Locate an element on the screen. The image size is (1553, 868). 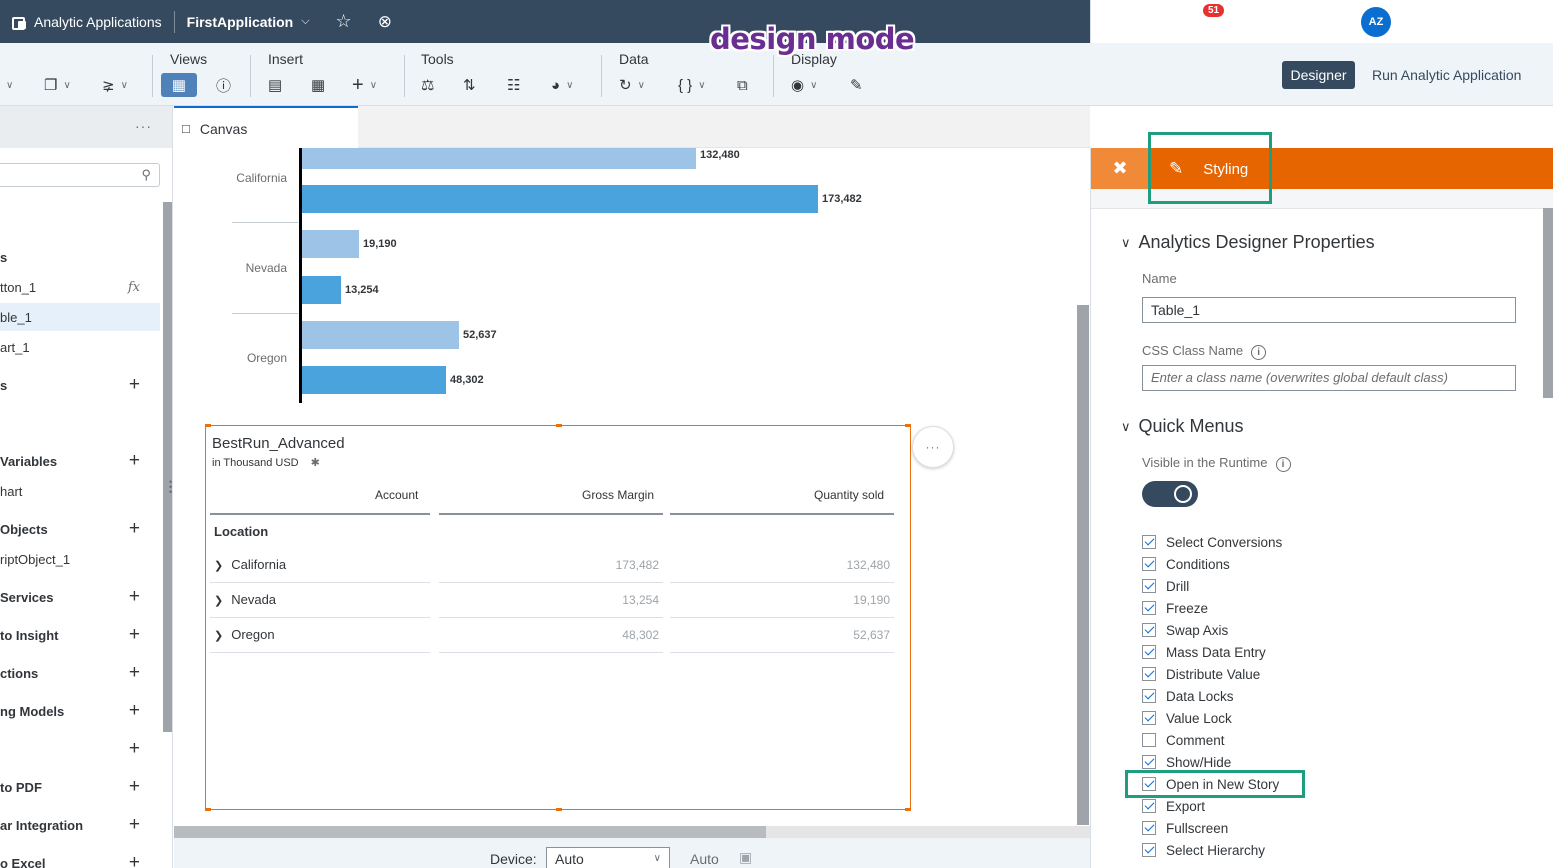
table-cell-gross-margin: 48,302 is located at coordinates (582, 635).